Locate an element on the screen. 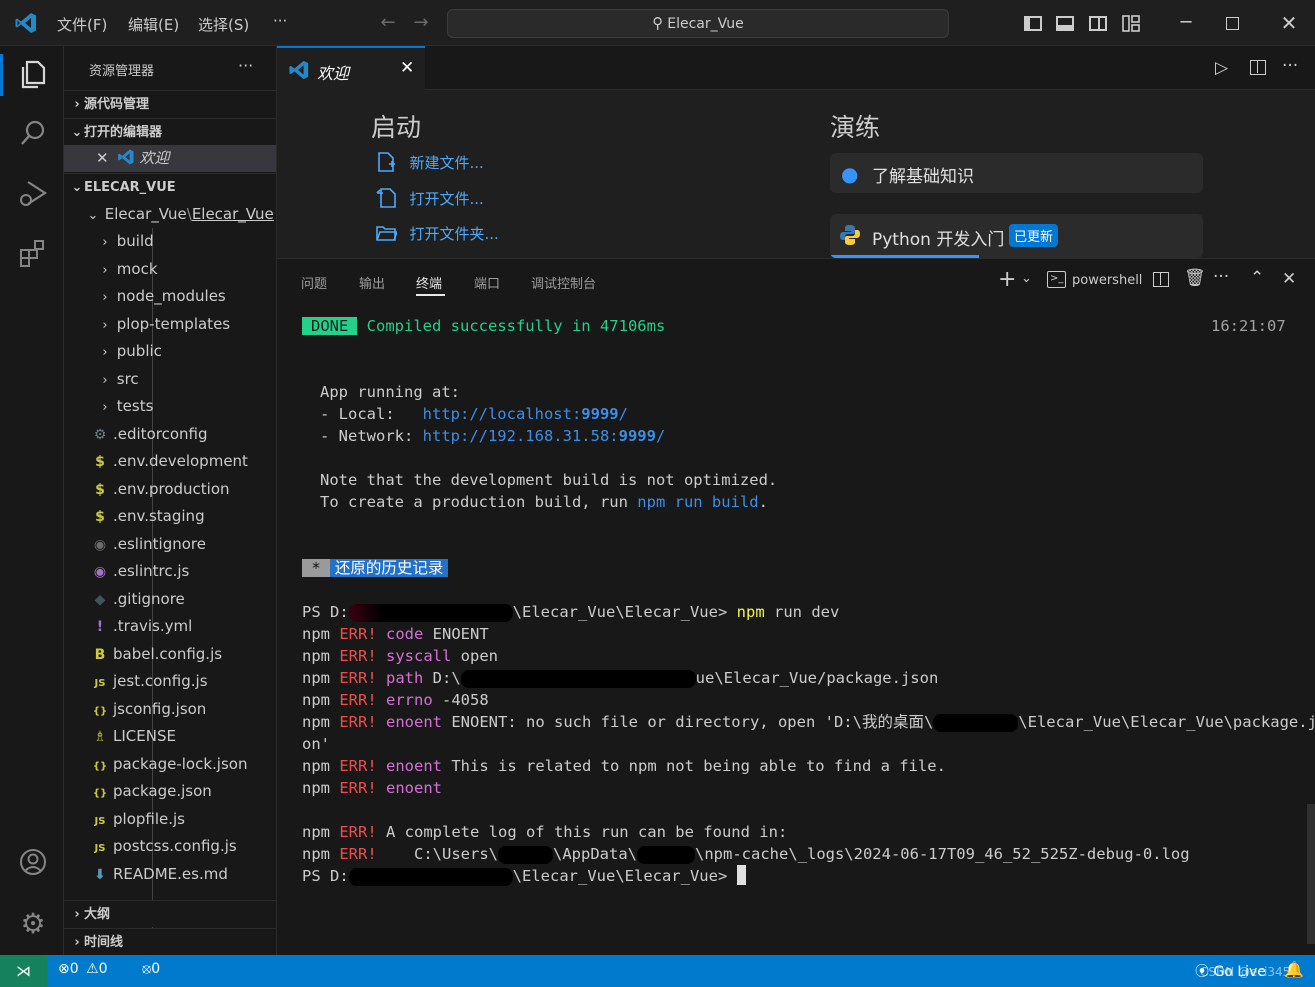 This screenshot has width=1315, height=987. split-terminal-icon is located at coordinates (1161, 279).